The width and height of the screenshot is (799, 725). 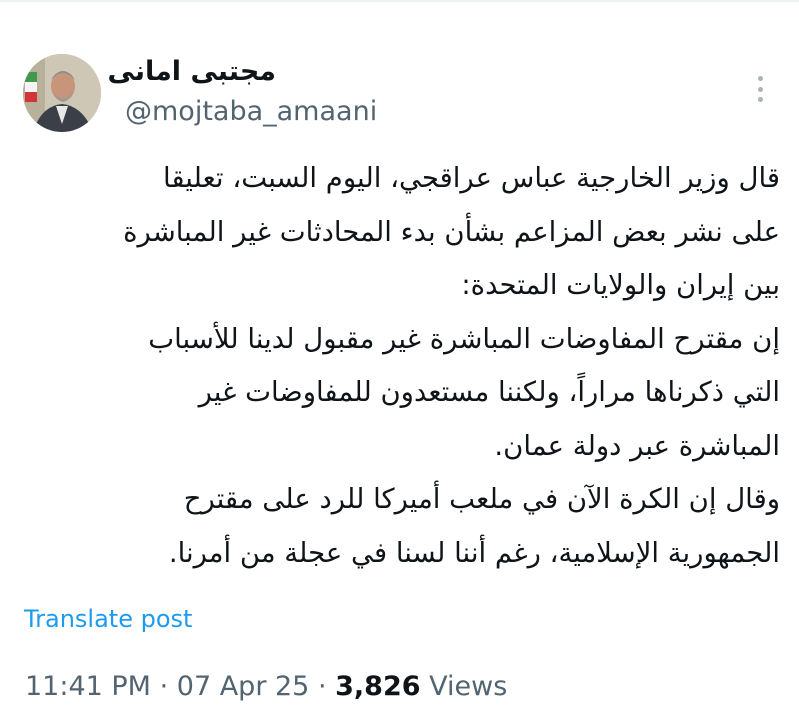 I want to click on more-horizontal-icon, so click(x=760, y=89).